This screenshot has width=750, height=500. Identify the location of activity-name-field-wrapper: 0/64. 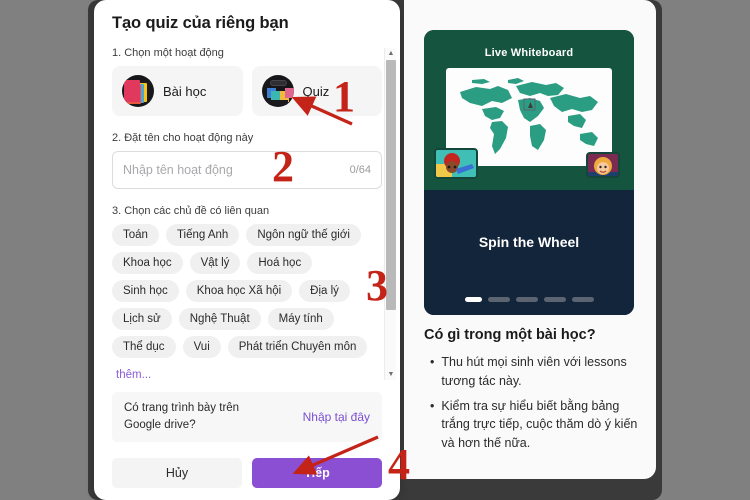
(247, 170).